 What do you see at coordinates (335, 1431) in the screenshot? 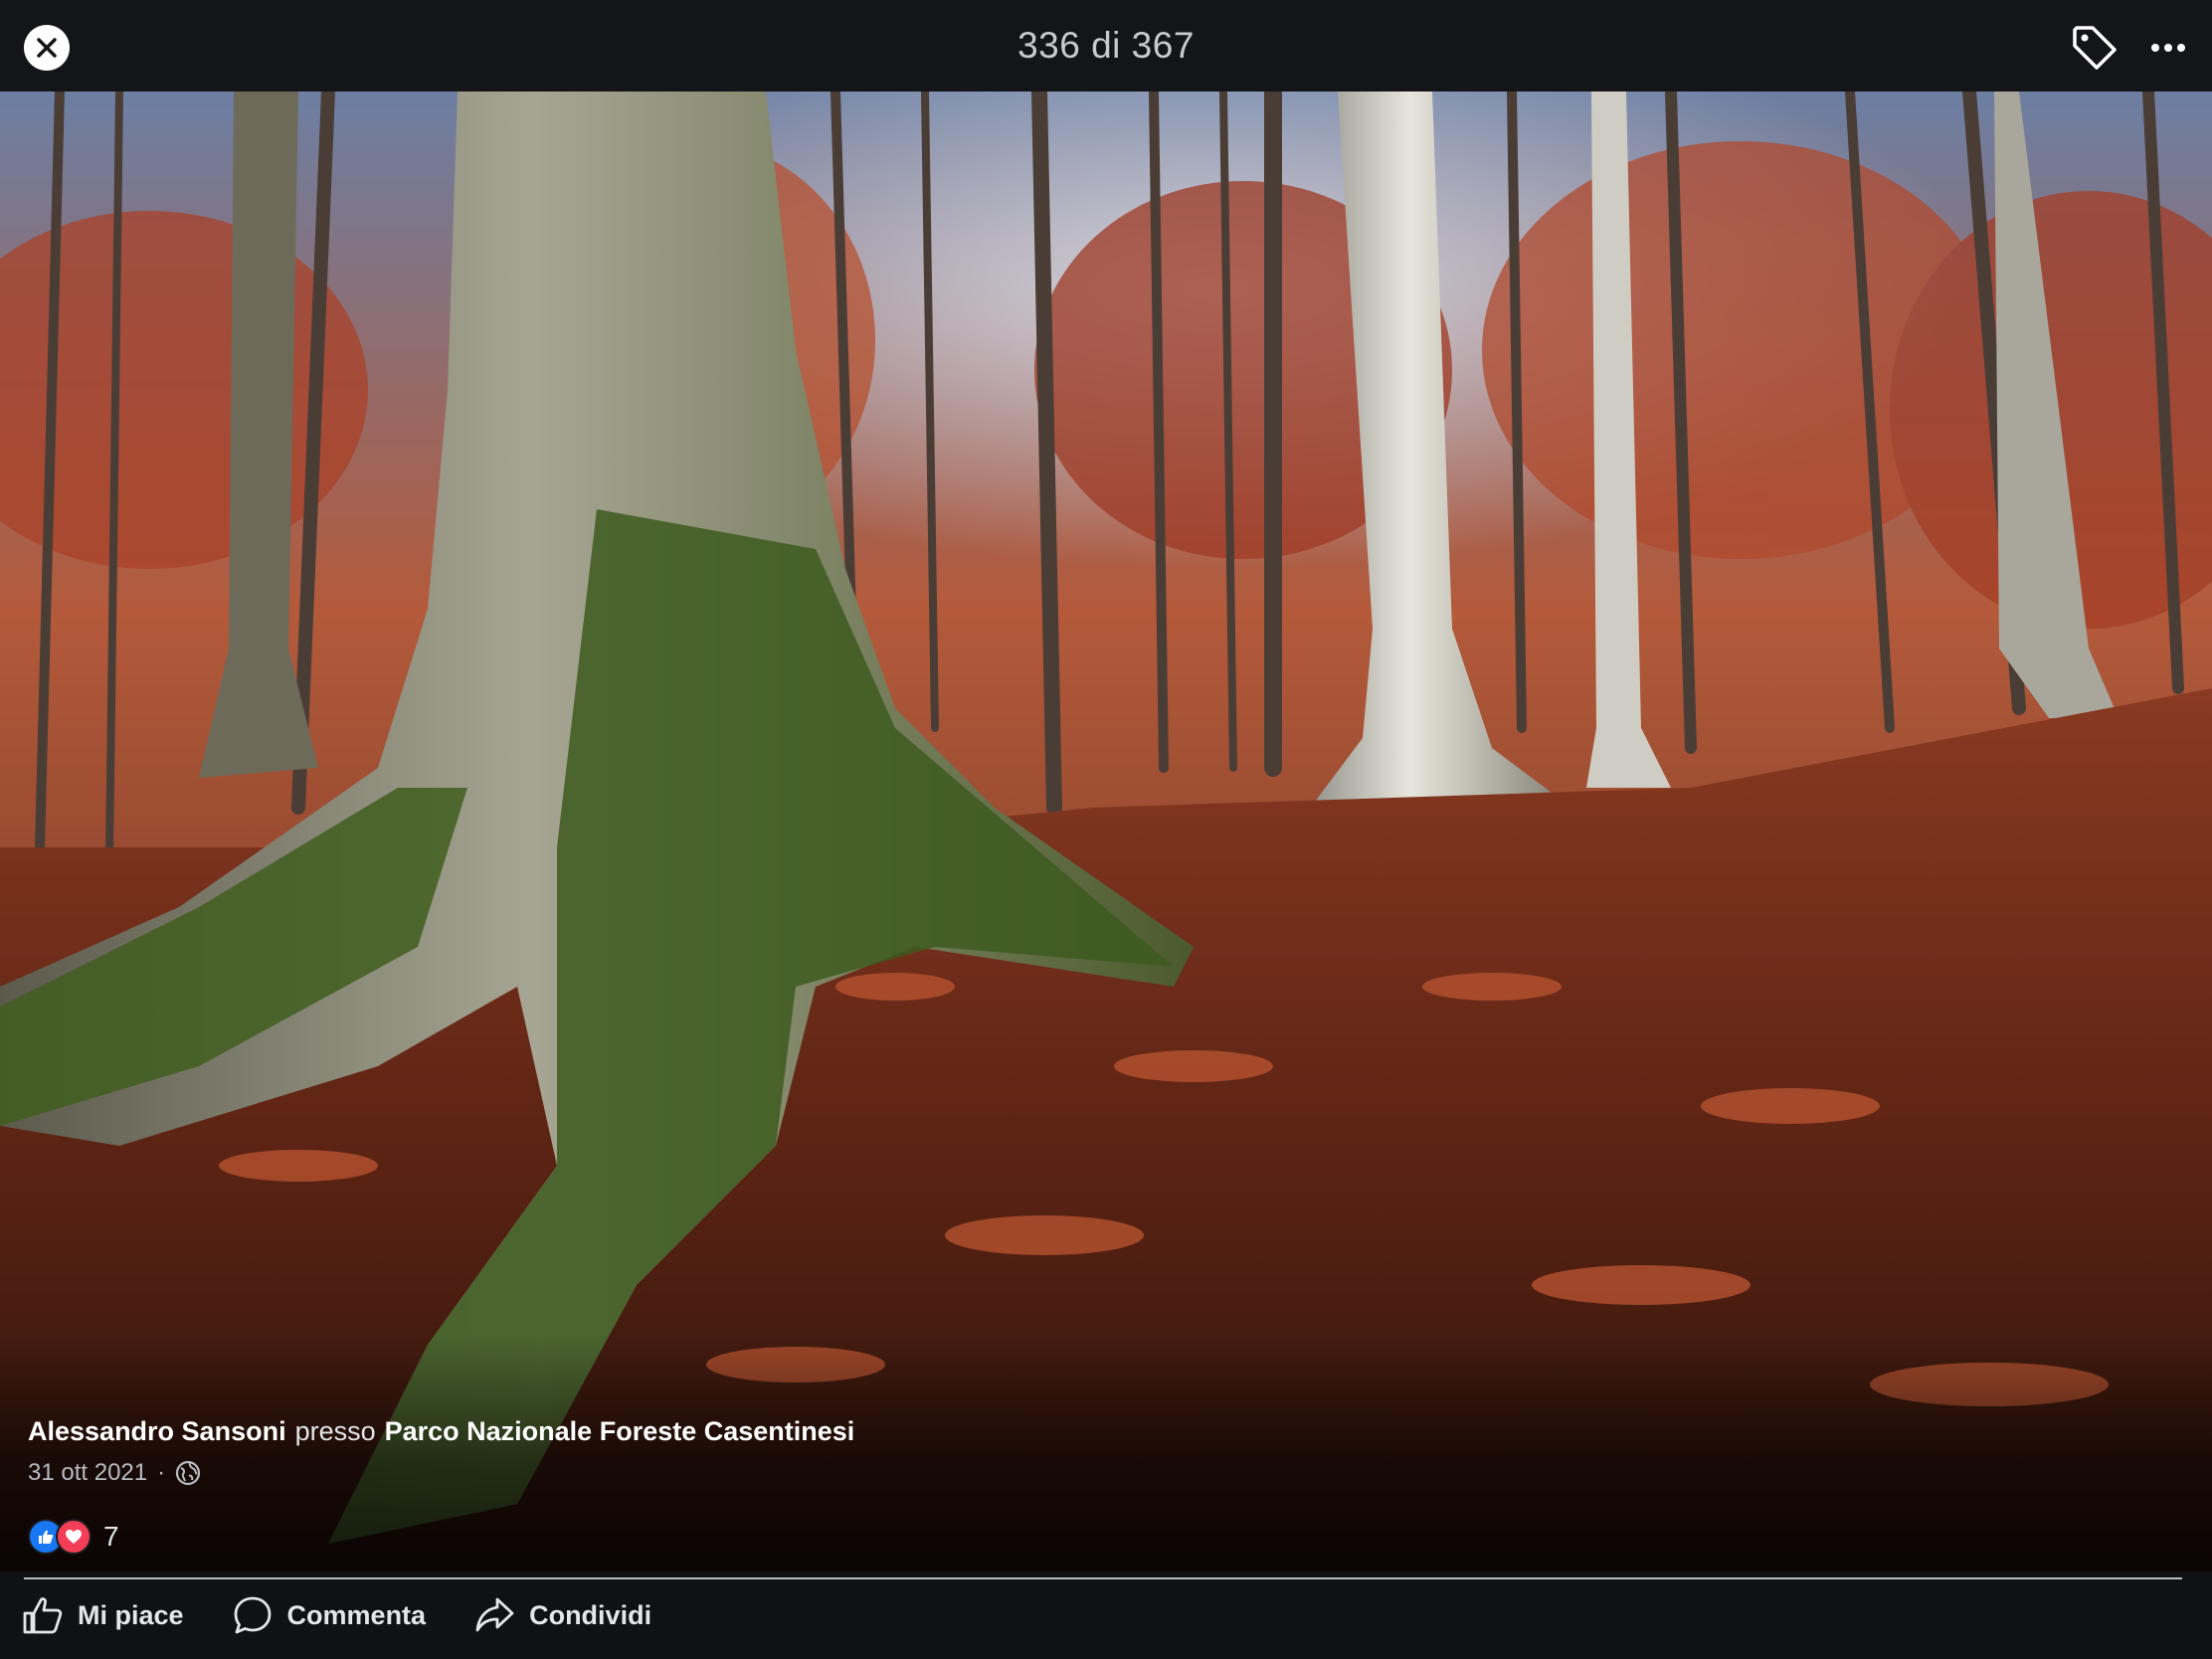
I see `connector-text: presso` at bounding box center [335, 1431].